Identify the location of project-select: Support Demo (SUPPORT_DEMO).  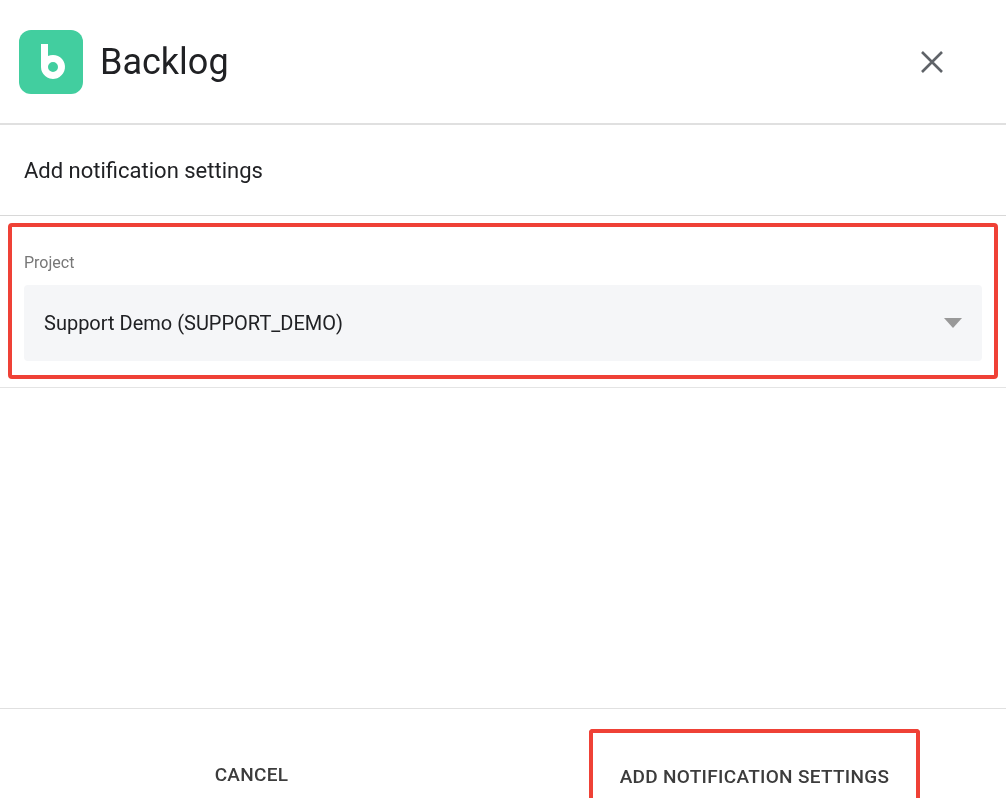
(503, 323).